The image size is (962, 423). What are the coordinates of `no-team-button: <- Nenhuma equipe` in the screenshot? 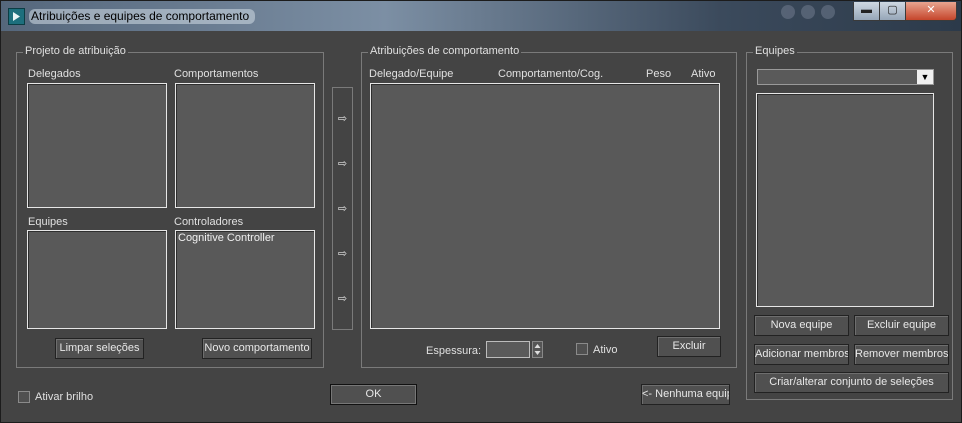 It's located at (685, 394).